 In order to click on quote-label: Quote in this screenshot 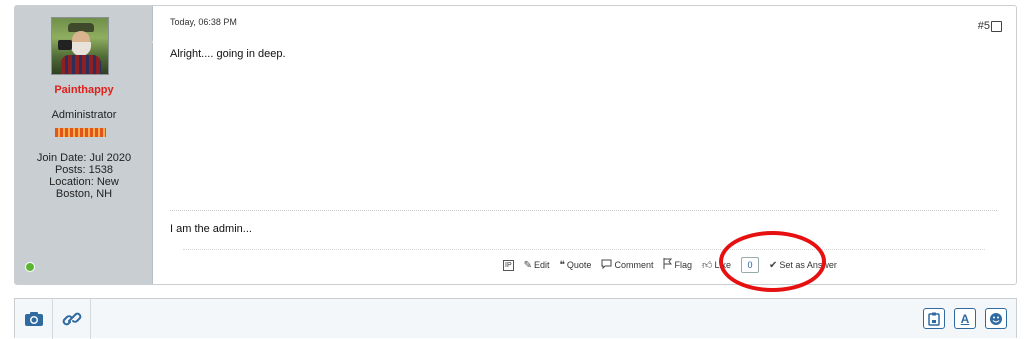, I will do `click(579, 265)`.